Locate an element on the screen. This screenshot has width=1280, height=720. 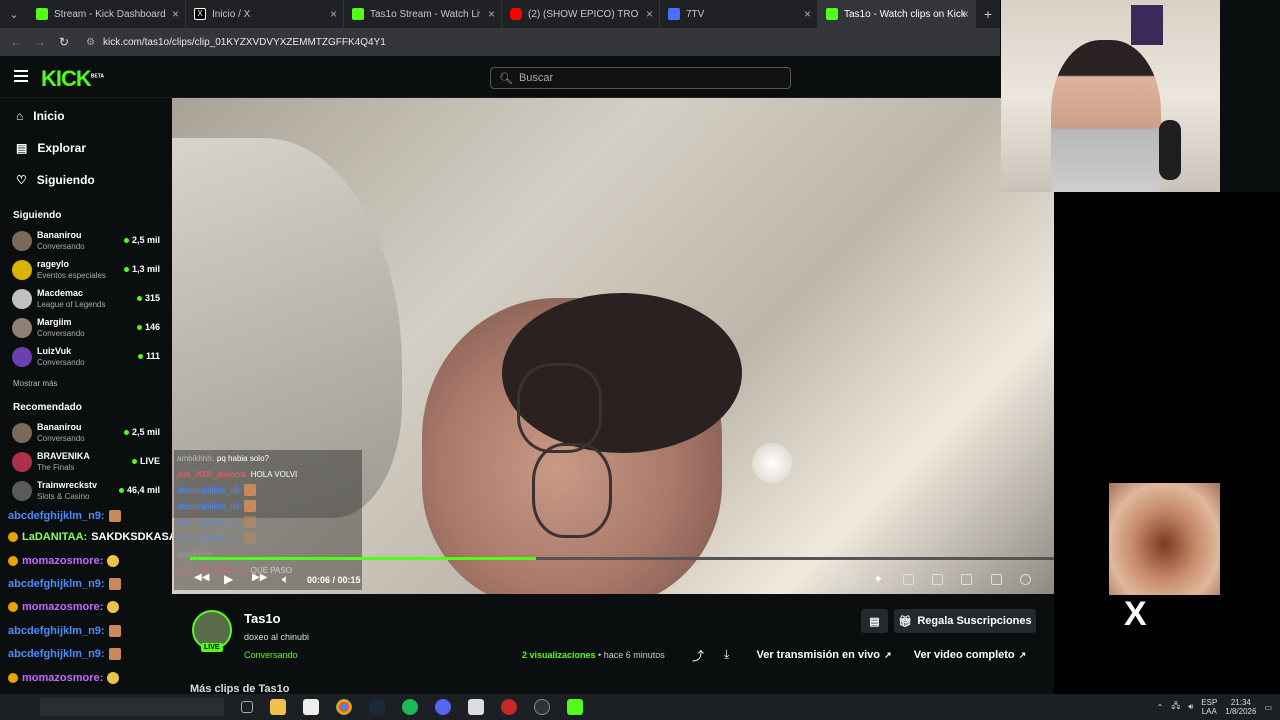
volume-icon: 🔈︎ is located at coordinates (285, 579).